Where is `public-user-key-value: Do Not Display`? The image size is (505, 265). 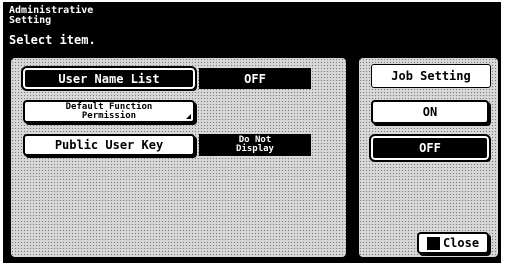
public-user-key-value: Do Not Display is located at coordinates (255, 145).